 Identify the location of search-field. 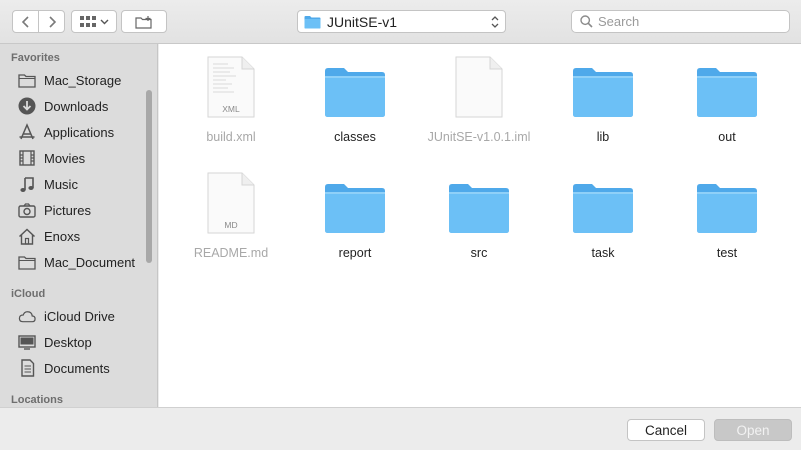
(680, 21).